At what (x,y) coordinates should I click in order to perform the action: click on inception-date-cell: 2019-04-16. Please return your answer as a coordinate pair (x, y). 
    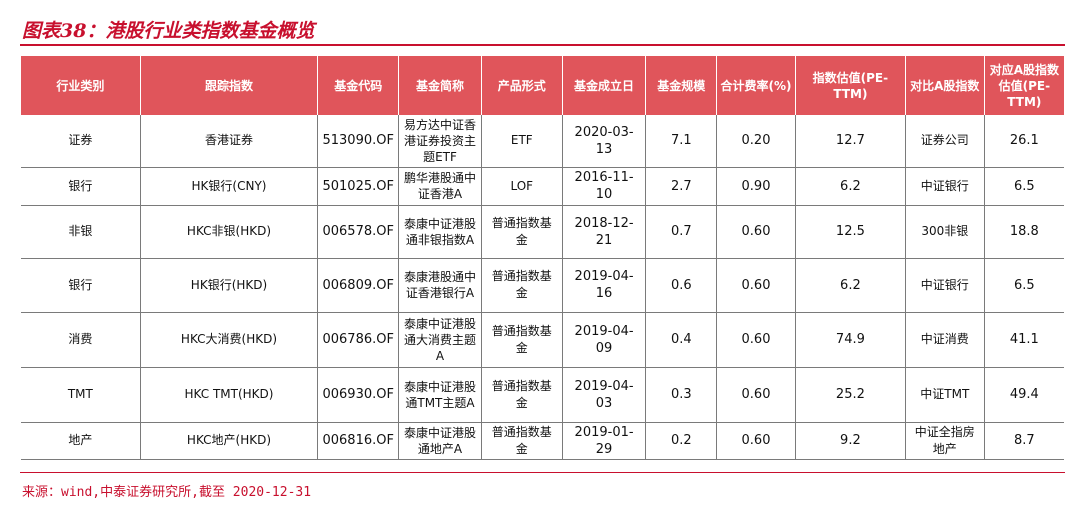
    Looking at the image, I should click on (604, 285).